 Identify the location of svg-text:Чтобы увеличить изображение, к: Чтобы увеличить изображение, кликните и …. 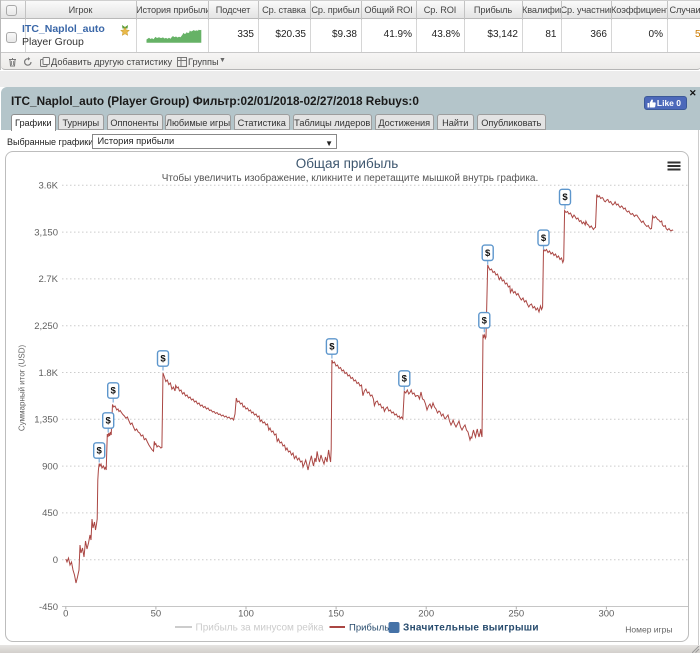
(350, 178).